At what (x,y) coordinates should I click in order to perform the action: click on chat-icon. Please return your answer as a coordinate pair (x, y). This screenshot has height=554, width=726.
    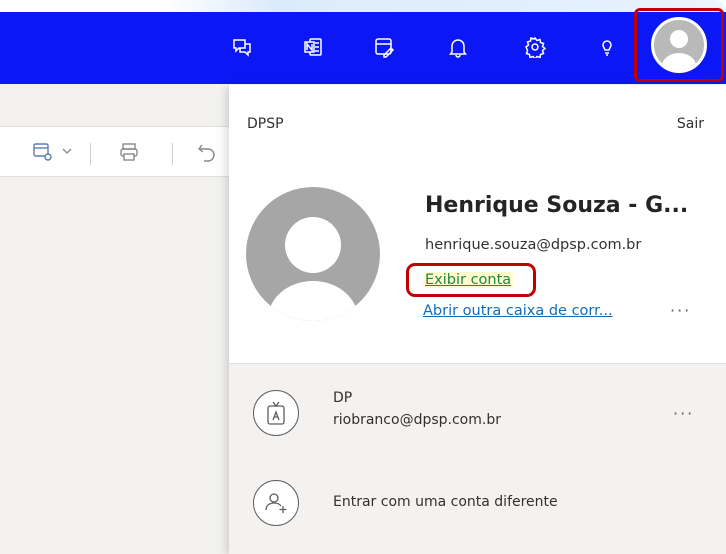
    Looking at the image, I should click on (242, 47).